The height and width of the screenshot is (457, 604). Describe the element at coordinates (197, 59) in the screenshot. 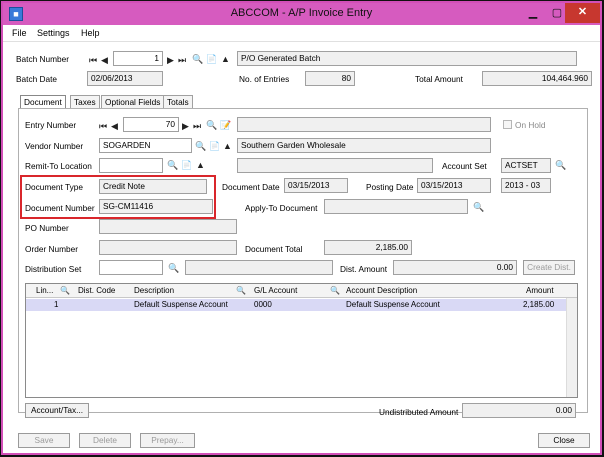

I see `batch-finder-icon: 🔍` at that location.